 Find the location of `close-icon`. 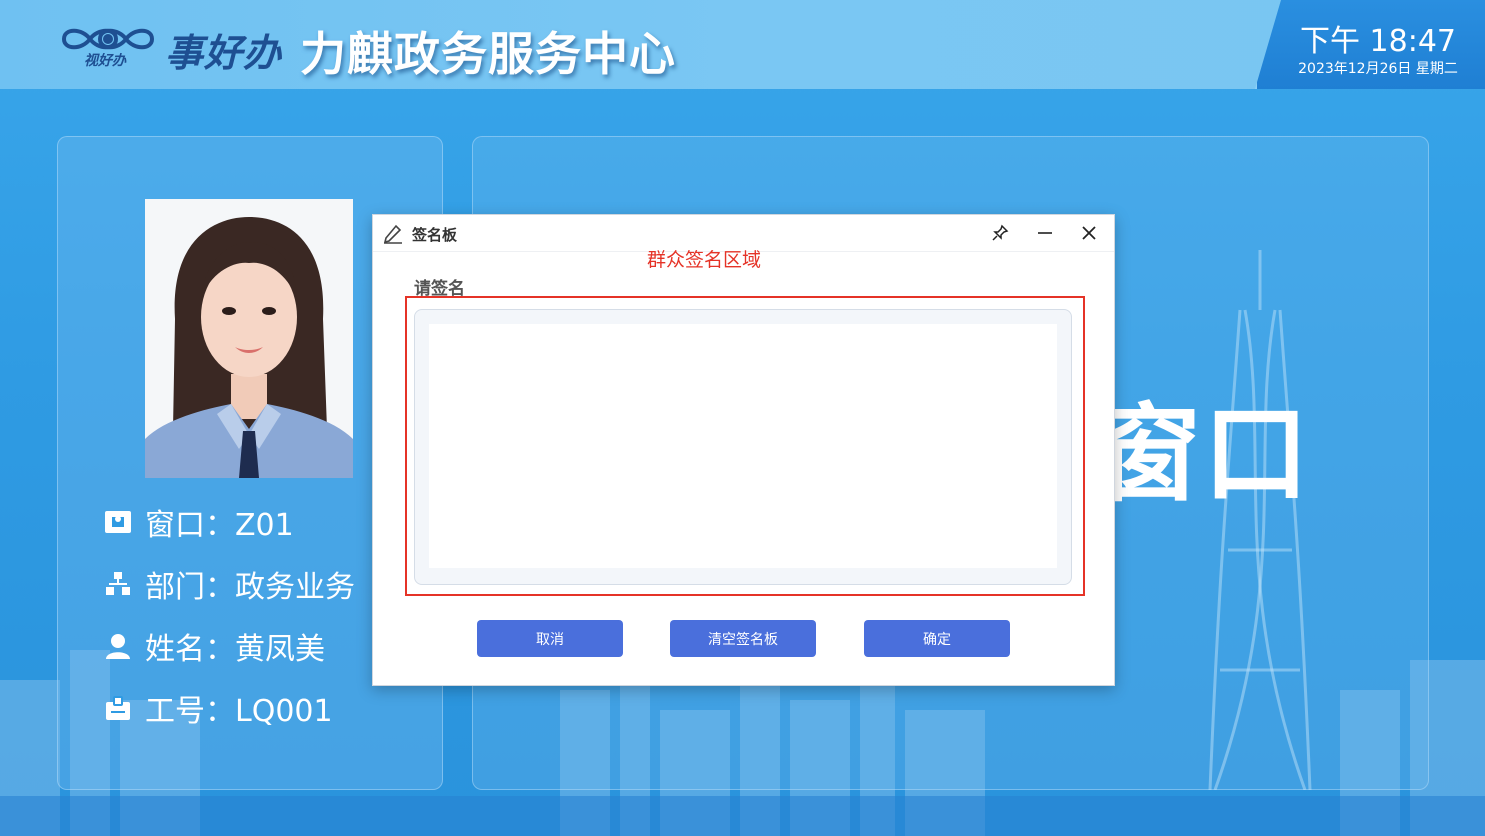

close-icon is located at coordinates (1089, 233).